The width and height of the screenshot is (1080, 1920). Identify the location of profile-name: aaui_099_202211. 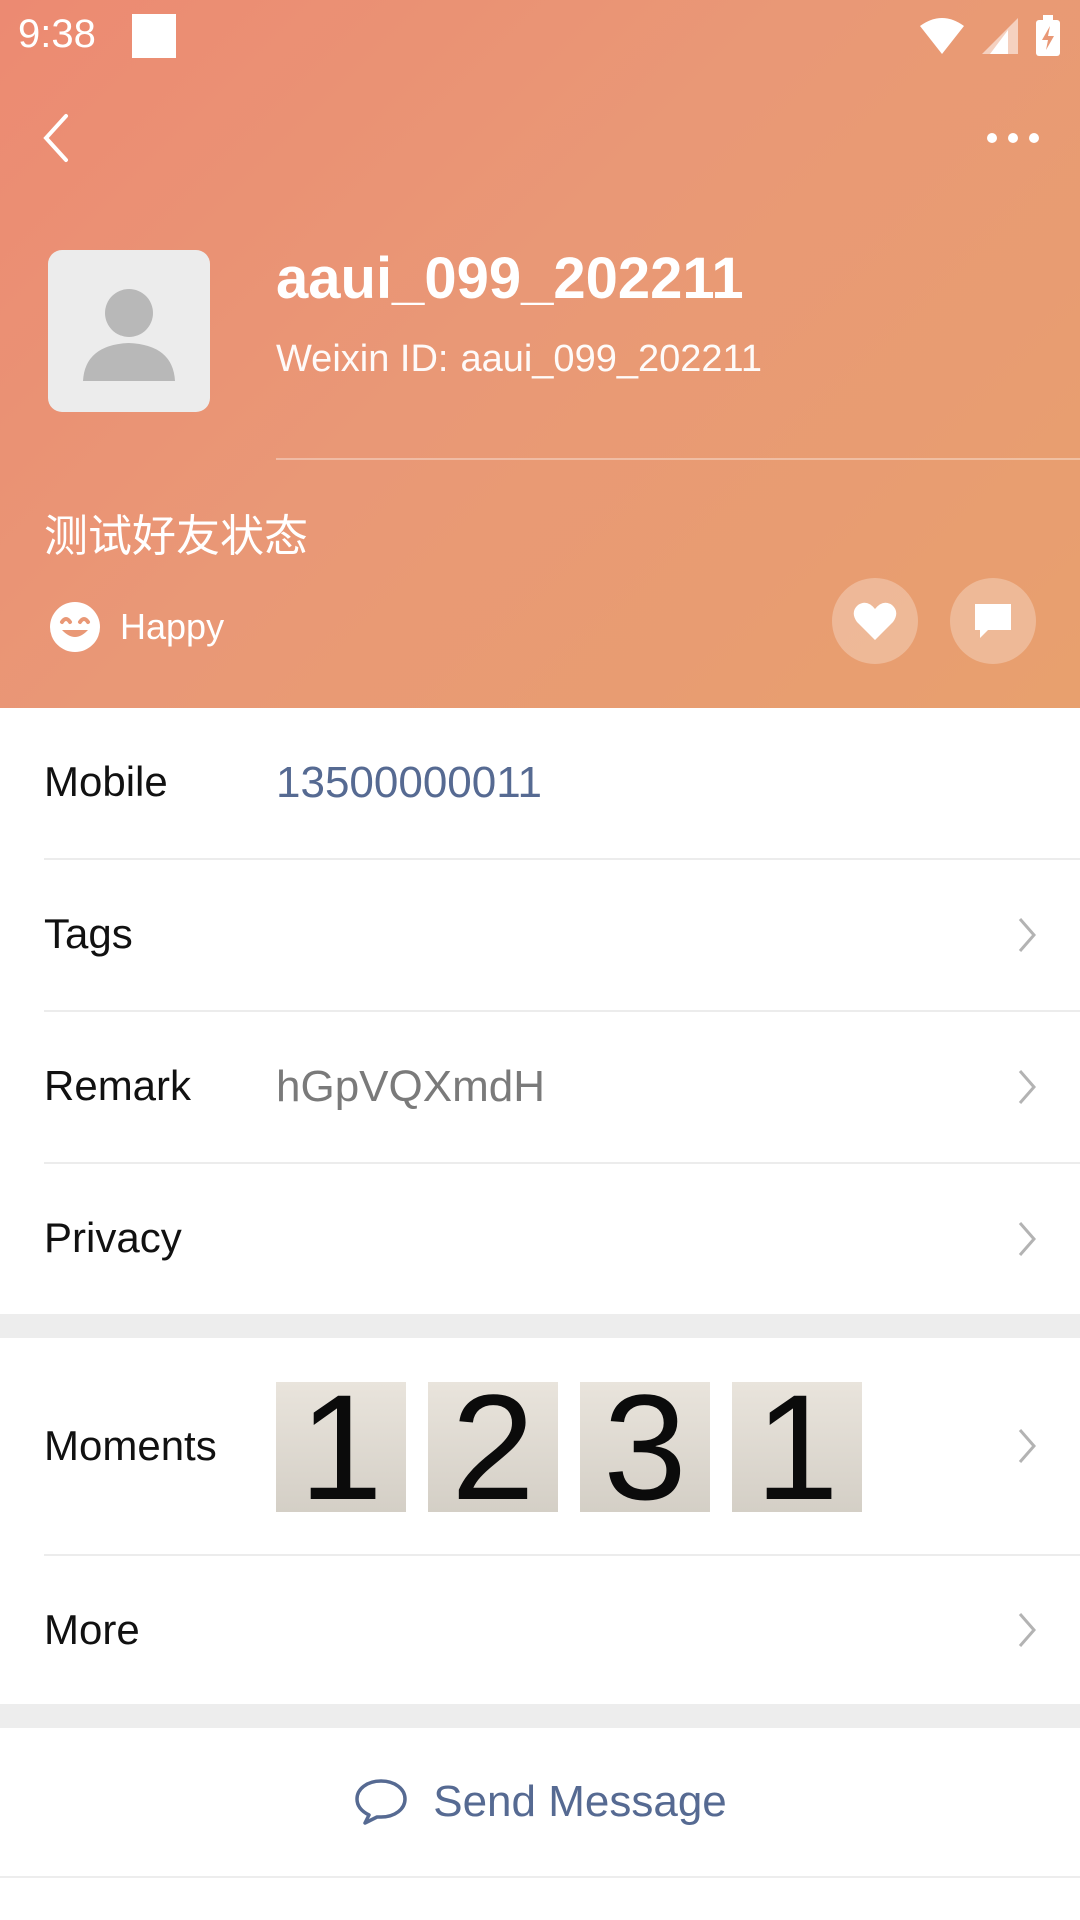
(510, 278).